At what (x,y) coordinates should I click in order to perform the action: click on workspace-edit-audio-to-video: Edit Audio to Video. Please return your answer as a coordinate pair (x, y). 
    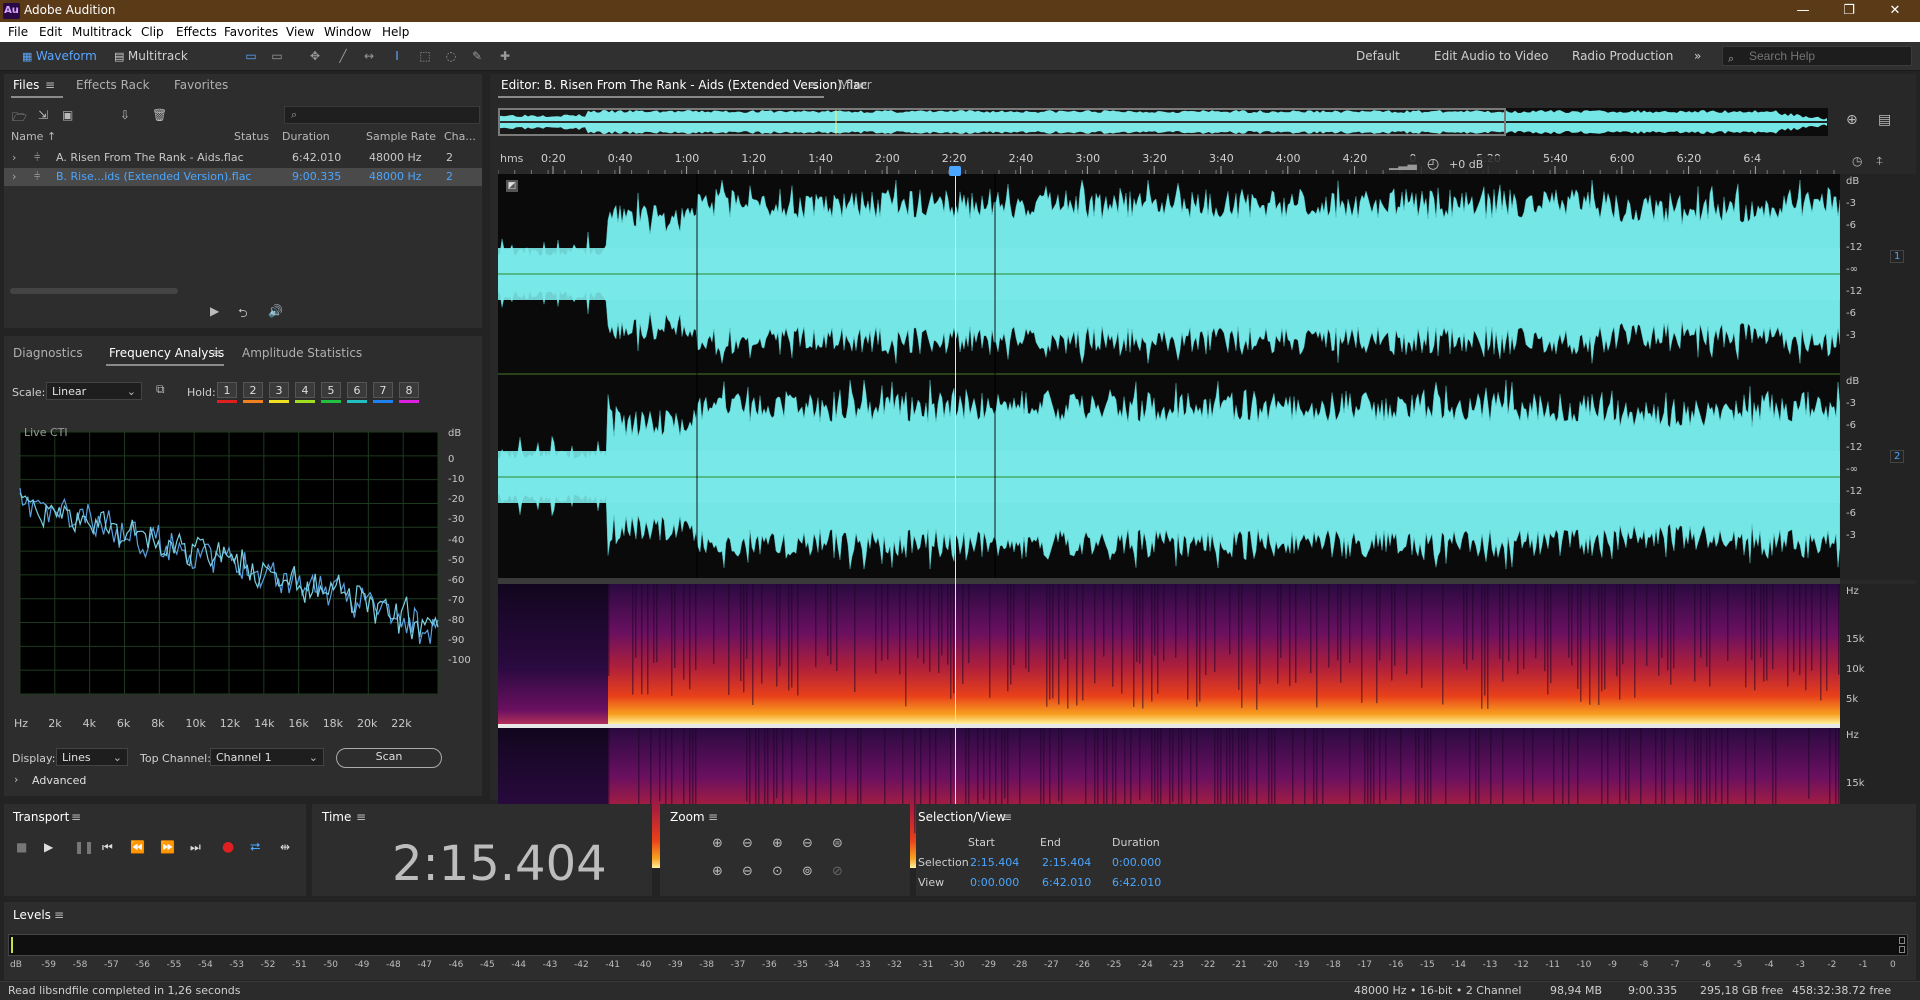
    Looking at the image, I should click on (1491, 56).